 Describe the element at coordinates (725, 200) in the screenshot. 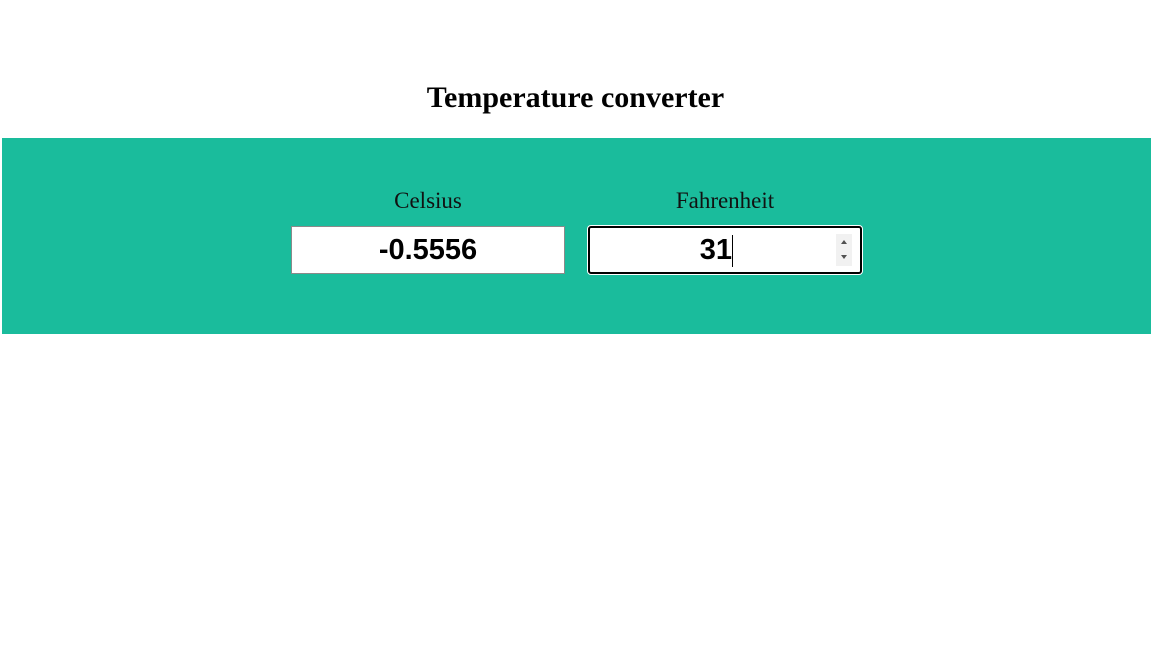

I see `fahrenheit-label: Fahrenheit` at that location.